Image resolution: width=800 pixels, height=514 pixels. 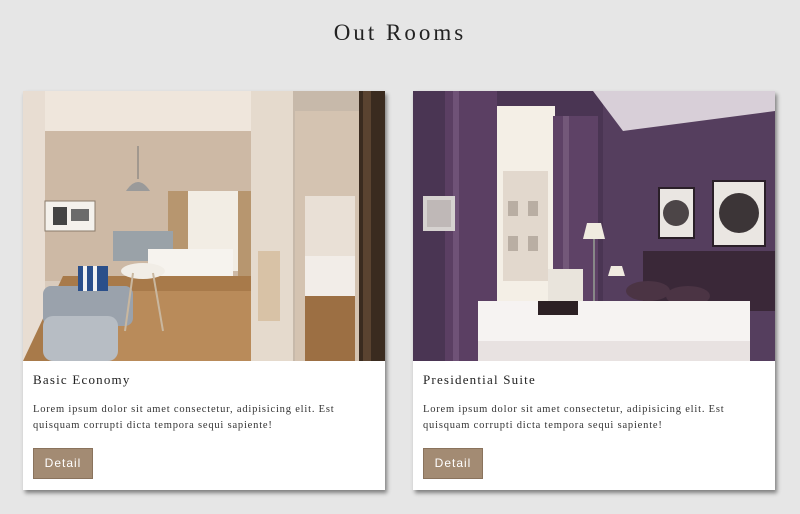 What do you see at coordinates (400, 32) in the screenshot?
I see `section-title: Out Rooms` at bounding box center [400, 32].